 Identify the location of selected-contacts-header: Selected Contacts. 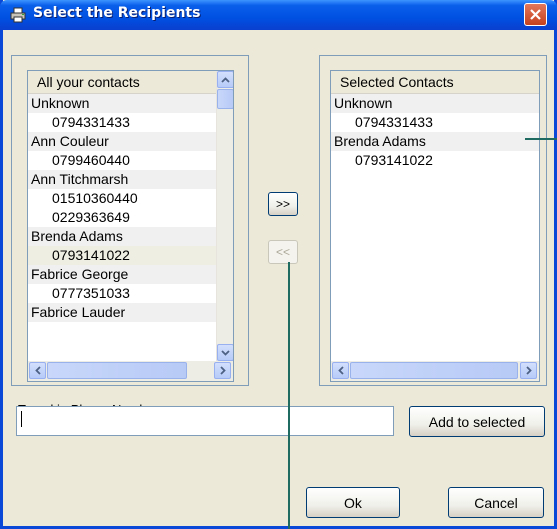
(435, 82).